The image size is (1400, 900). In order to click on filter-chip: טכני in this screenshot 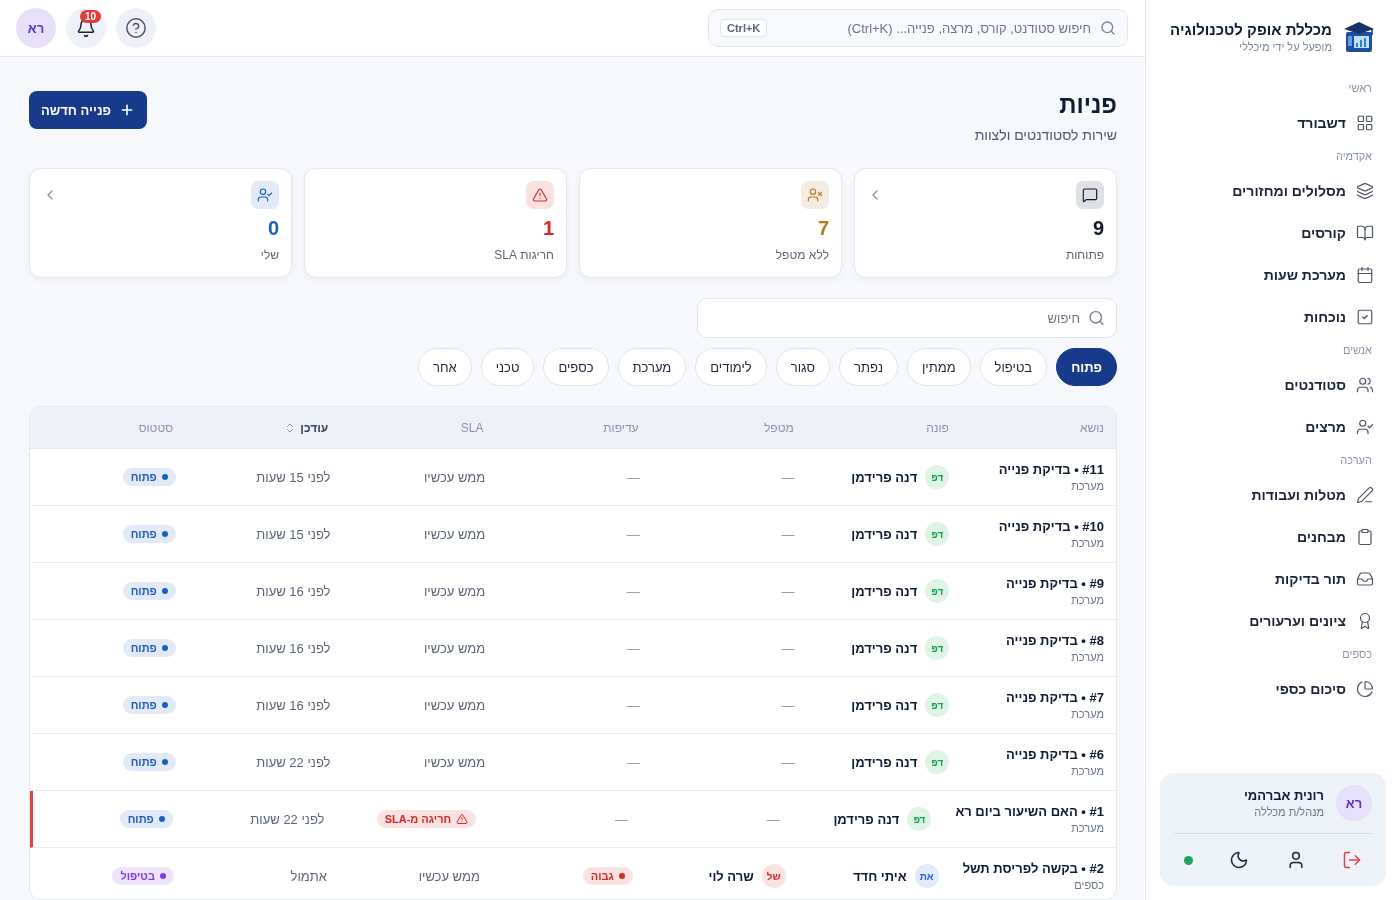, I will do `click(507, 367)`.